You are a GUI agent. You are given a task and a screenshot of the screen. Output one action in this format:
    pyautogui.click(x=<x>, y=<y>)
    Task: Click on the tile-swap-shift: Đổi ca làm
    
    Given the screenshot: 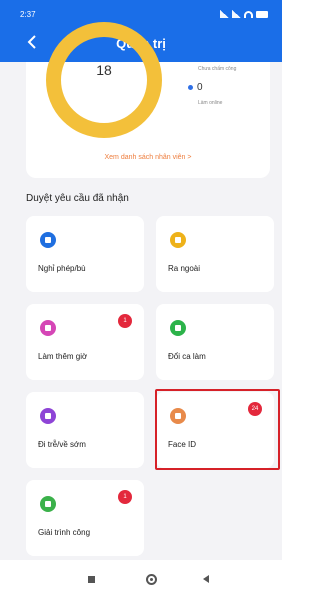 What is the action you would take?
    pyautogui.click(x=215, y=342)
    